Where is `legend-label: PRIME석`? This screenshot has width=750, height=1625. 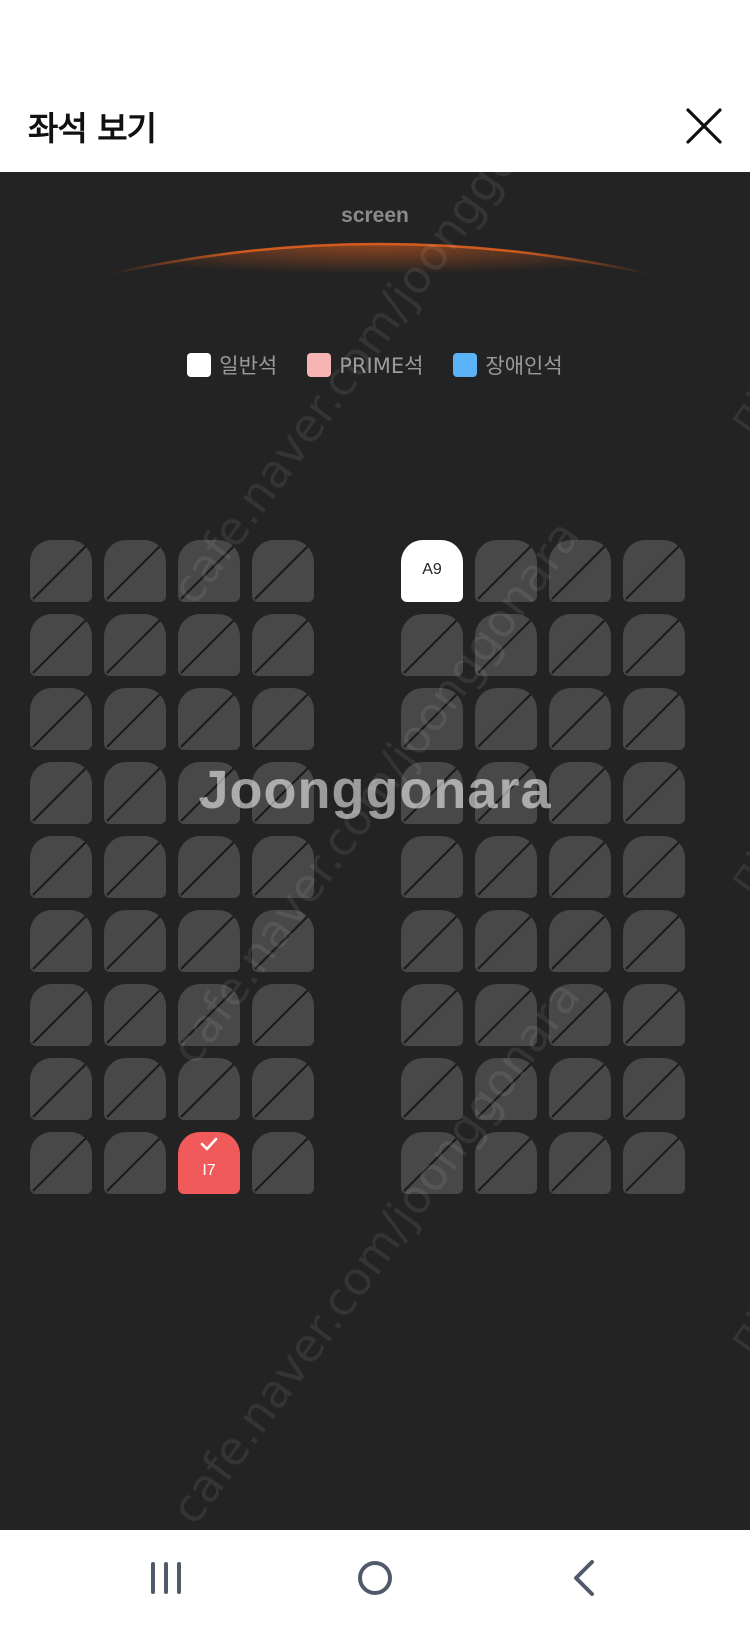
legend-label: PRIME석 is located at coordinates (381, 366).